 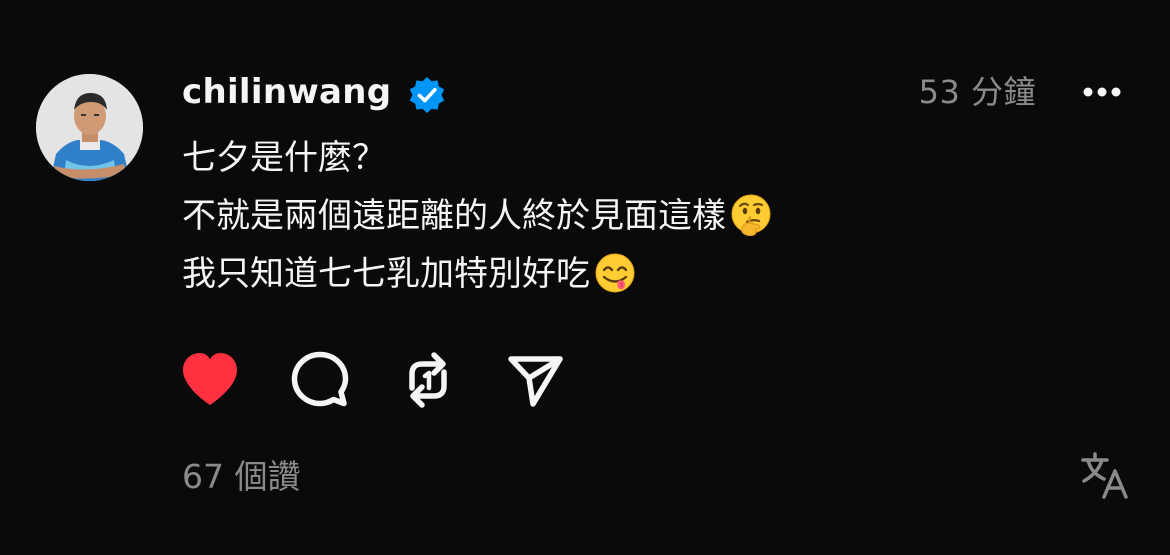 I want to click on repost-icon, so click(x=428, y=380).